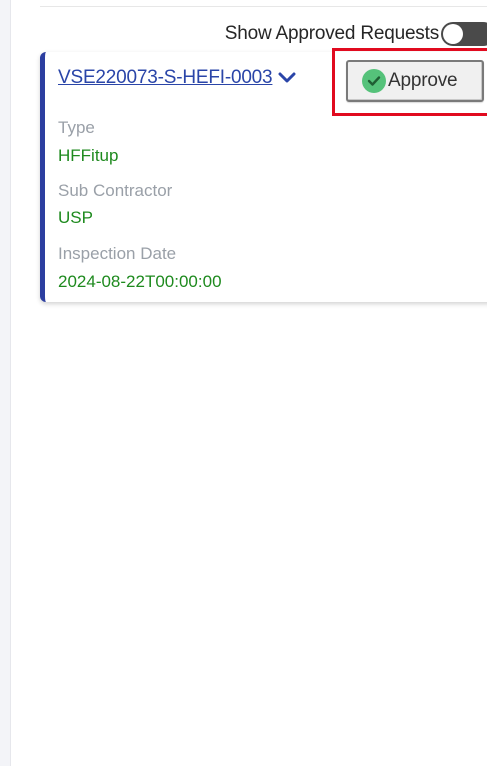  I want to click on approve-button: Approve, so click(415, 81).